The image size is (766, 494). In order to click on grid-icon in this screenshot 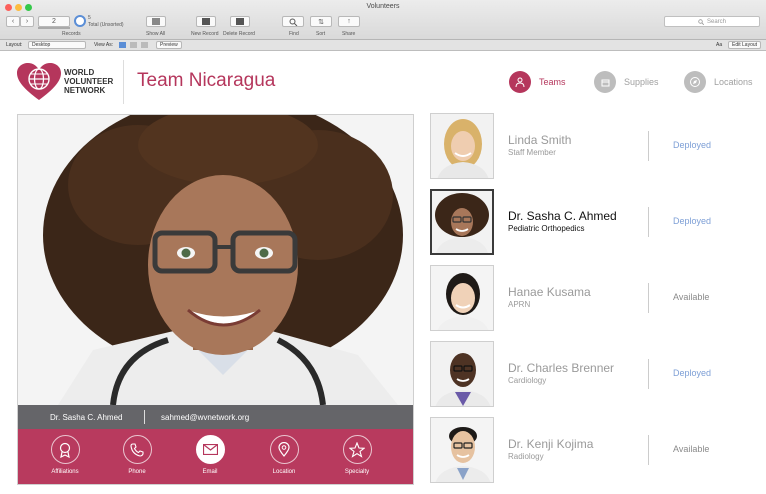, I will do `click(156, 21)`.